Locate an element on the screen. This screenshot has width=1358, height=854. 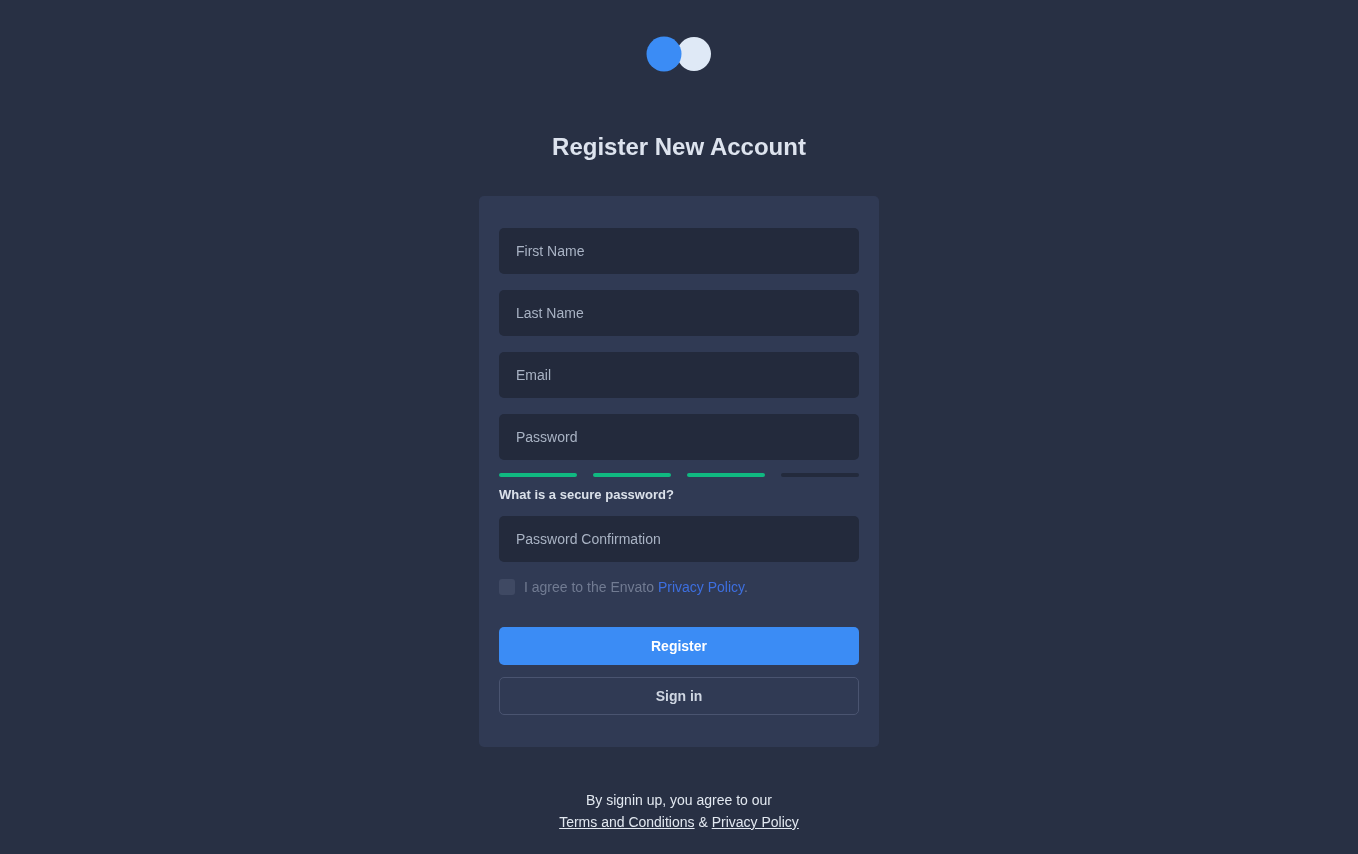
input-field: Last Name is located at coordinates (679, 313).